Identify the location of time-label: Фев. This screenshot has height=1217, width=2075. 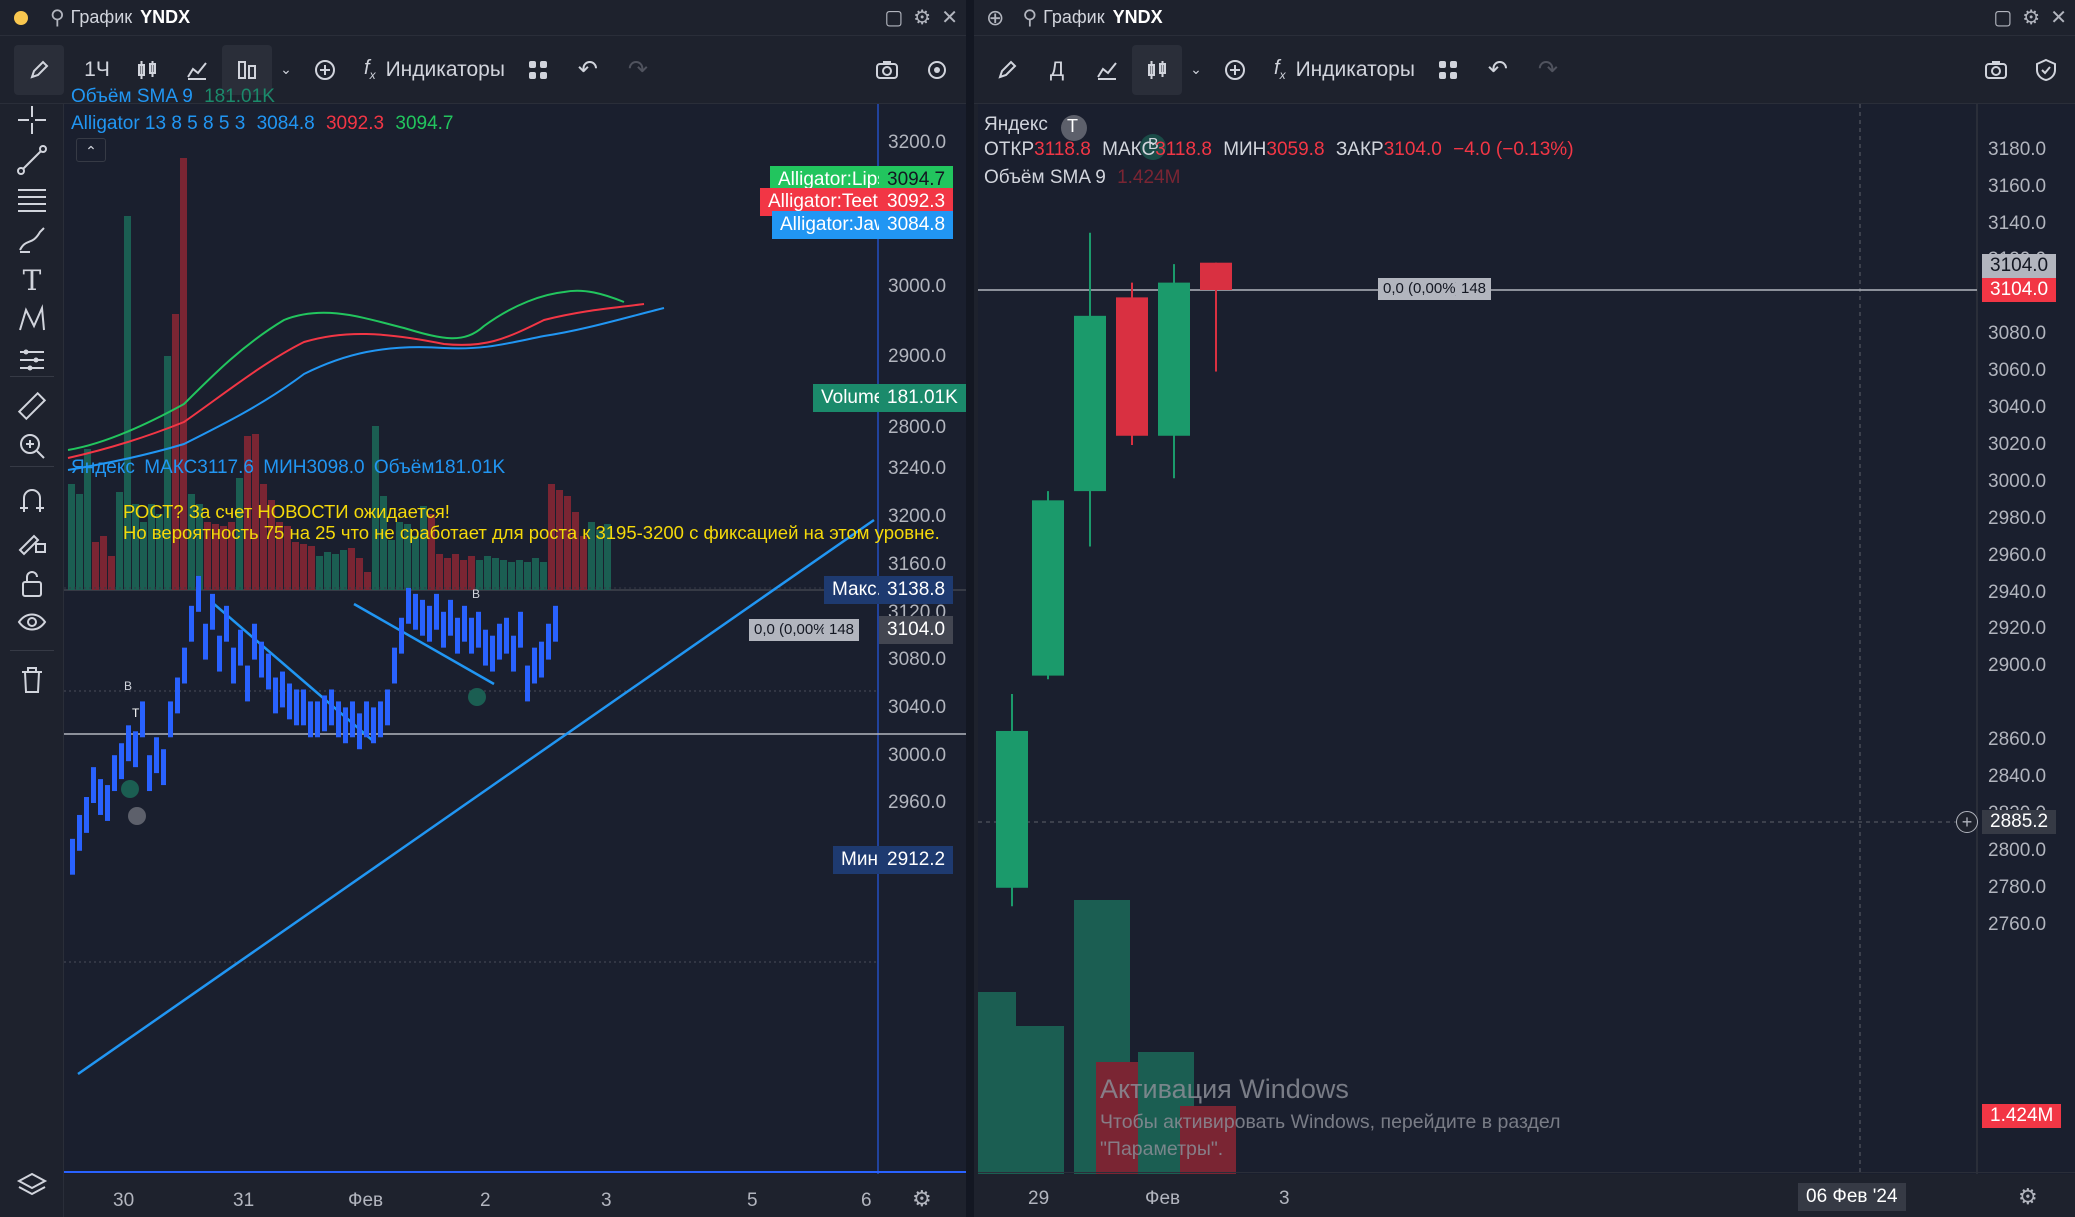
(1163, 1198).